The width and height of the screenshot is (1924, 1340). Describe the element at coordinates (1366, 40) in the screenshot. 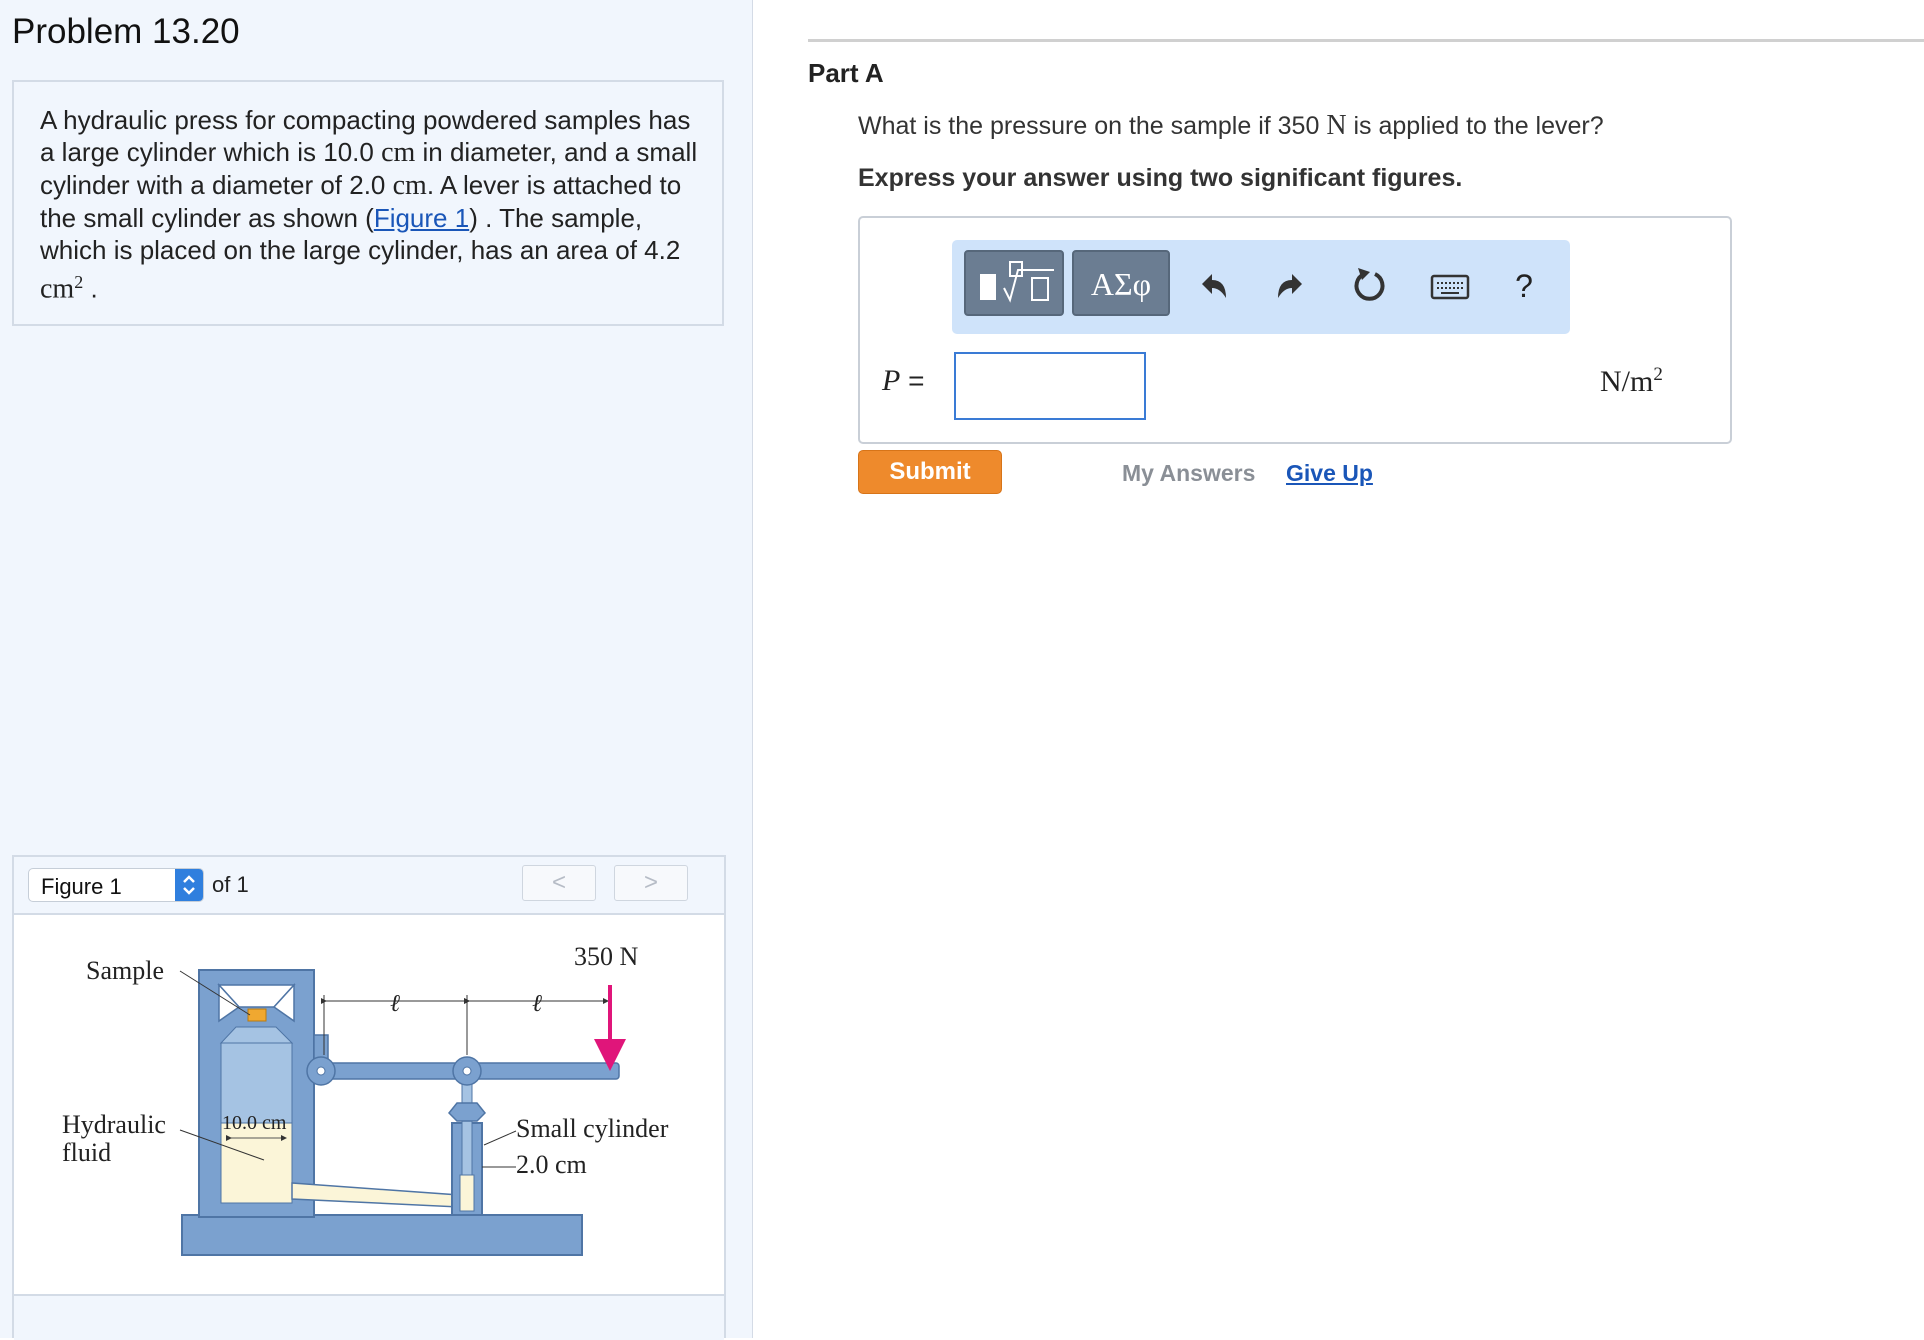

I see `divider` at that location.